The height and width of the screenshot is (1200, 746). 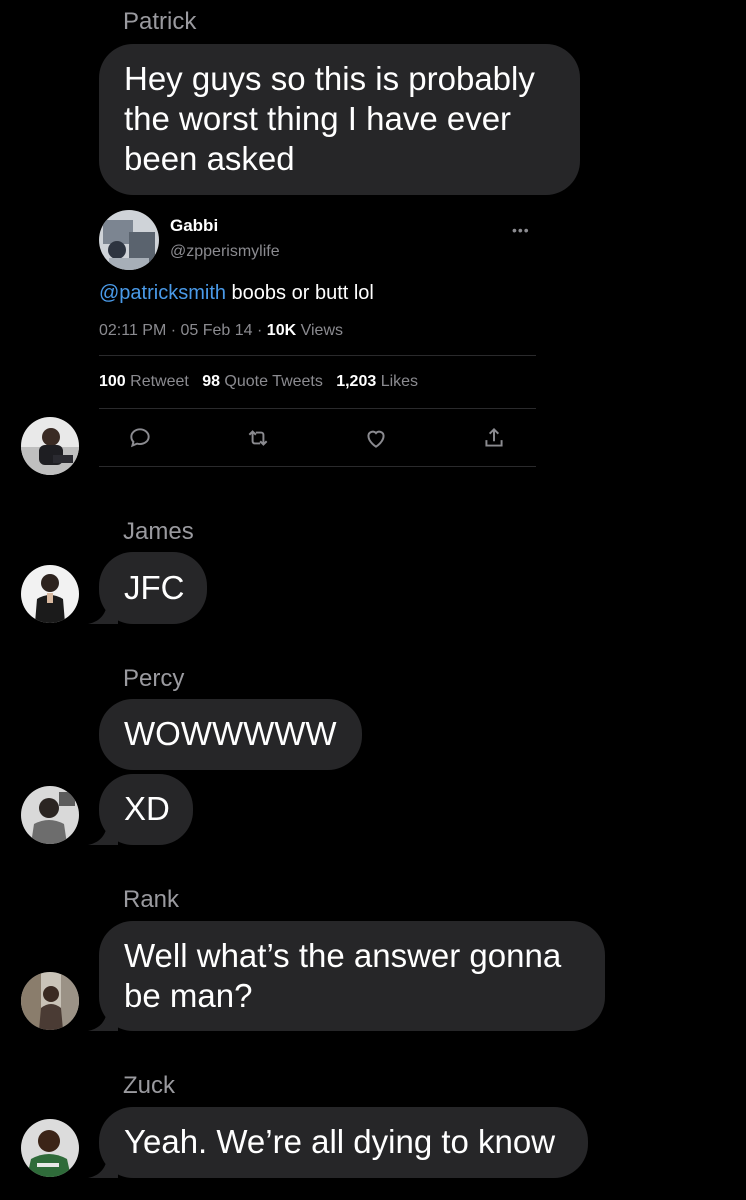 I want to click on tweet-meta: 02:11 PM · 05 Feb 14 · 10K Views, so click(x=221, y=331).